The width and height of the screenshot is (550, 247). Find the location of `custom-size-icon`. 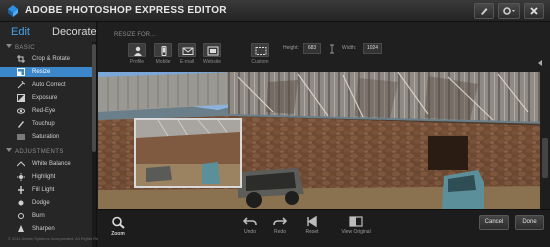

custom-size-icon is located at coordinates (261, 51).